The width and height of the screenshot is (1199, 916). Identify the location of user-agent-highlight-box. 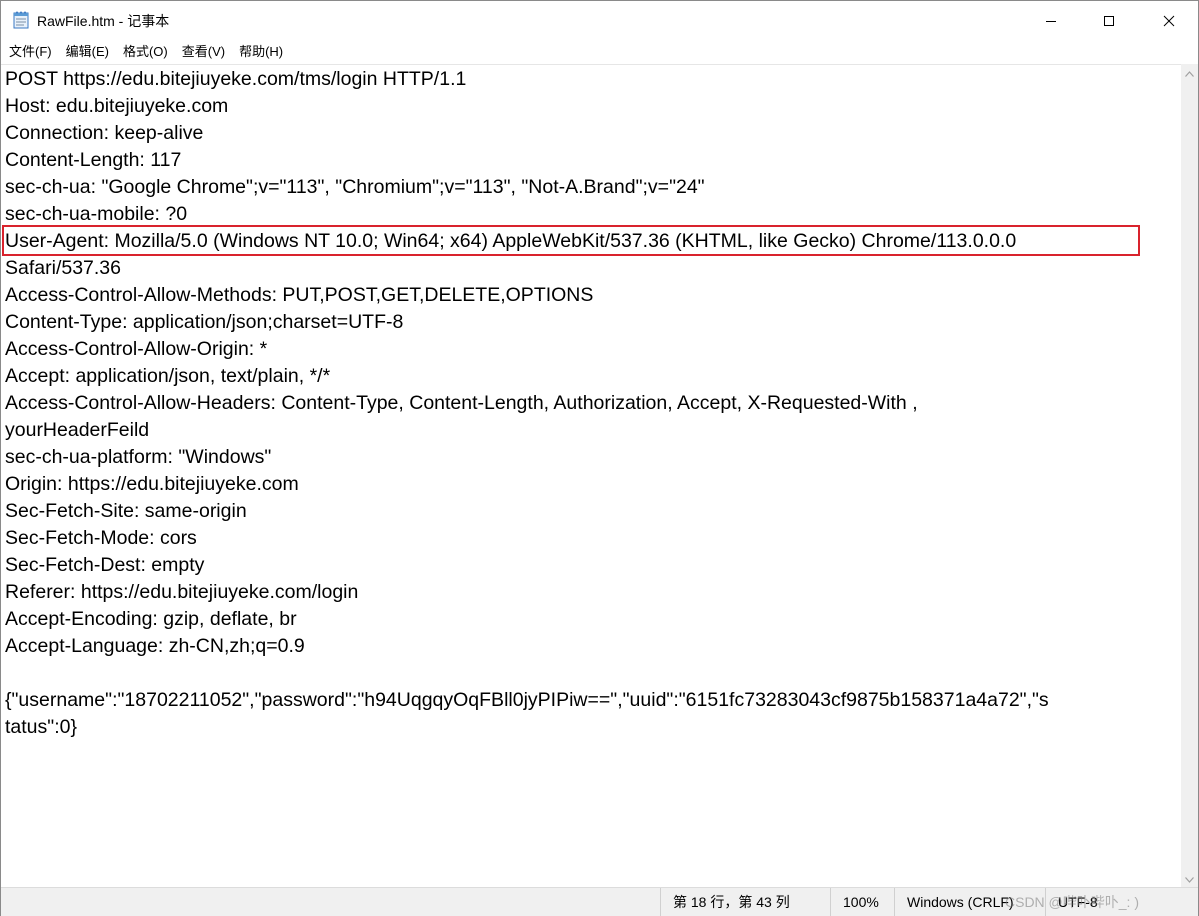
(571, 240).